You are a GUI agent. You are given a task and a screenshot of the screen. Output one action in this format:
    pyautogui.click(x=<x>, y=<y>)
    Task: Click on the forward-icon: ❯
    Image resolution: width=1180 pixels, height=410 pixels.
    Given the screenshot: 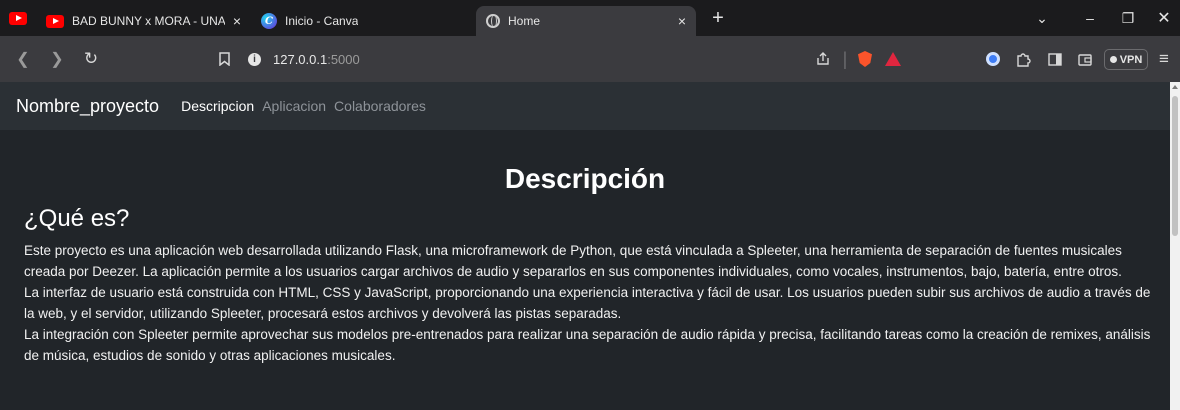 What is the action you would take?
    pyautogui.click(x=57, y=59)
    